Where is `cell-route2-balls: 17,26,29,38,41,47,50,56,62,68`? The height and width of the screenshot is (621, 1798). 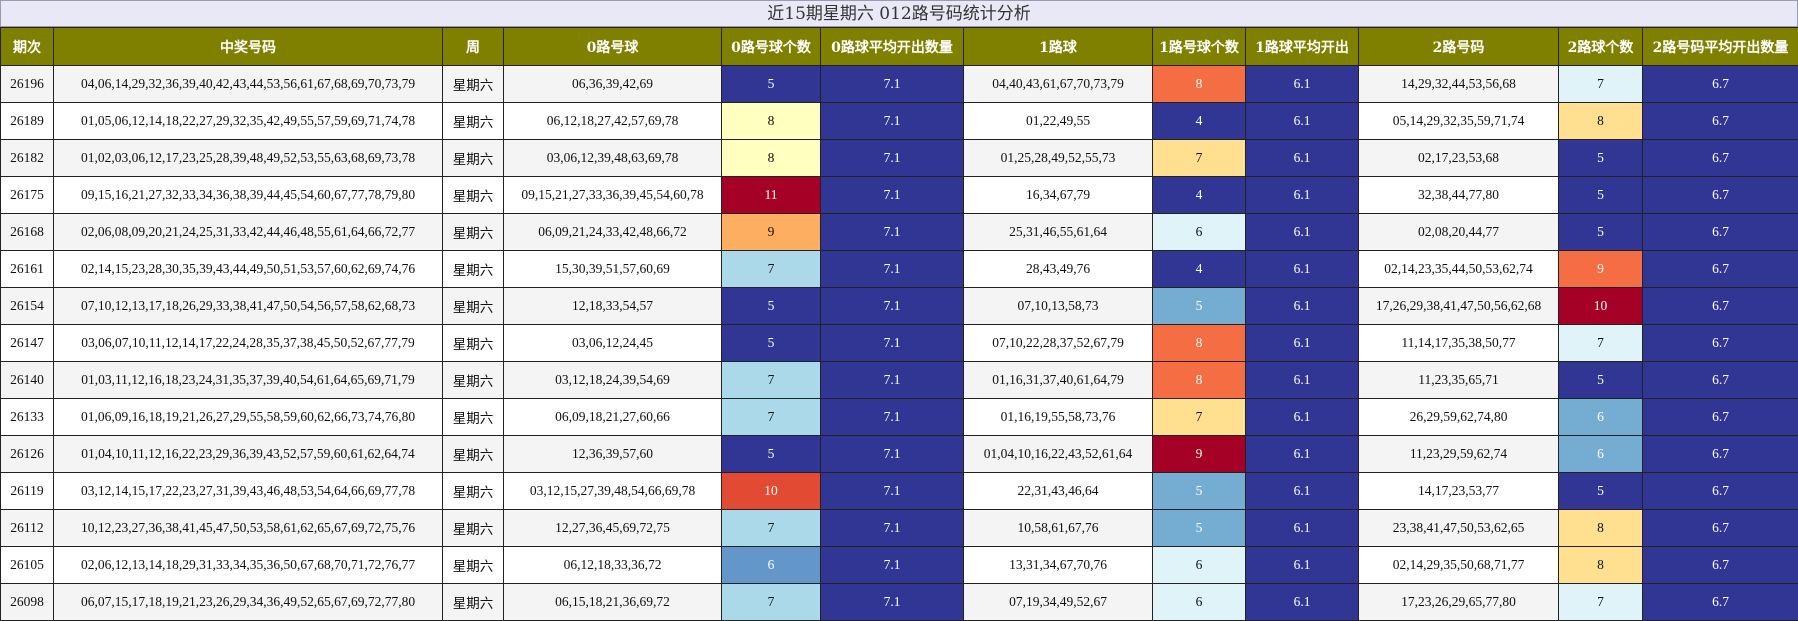 cell-route2-balls: 17,26,29,38,41,47,50,56,62,68 is located at coordinates (1458, 306).